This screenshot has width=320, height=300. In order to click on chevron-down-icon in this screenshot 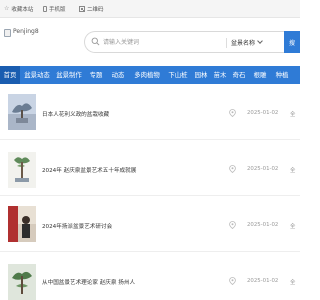, I will do `click(260, 41)`.